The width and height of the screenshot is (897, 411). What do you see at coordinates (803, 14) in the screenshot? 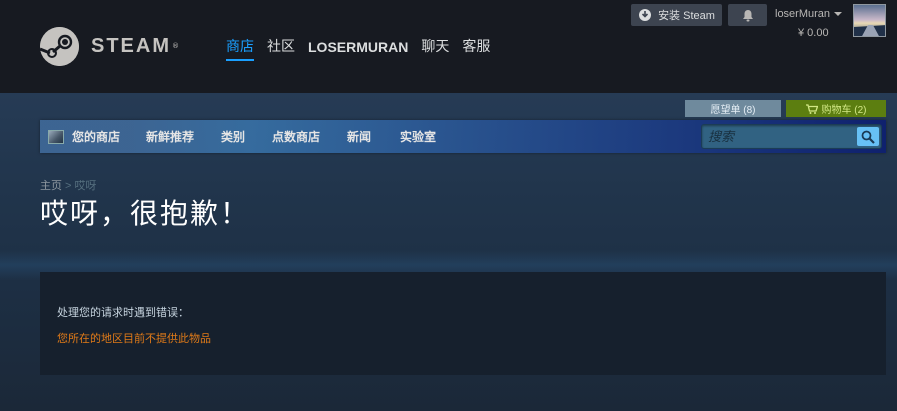
I see `account-name-label: loserMuran` at bounding box center [803, 14].